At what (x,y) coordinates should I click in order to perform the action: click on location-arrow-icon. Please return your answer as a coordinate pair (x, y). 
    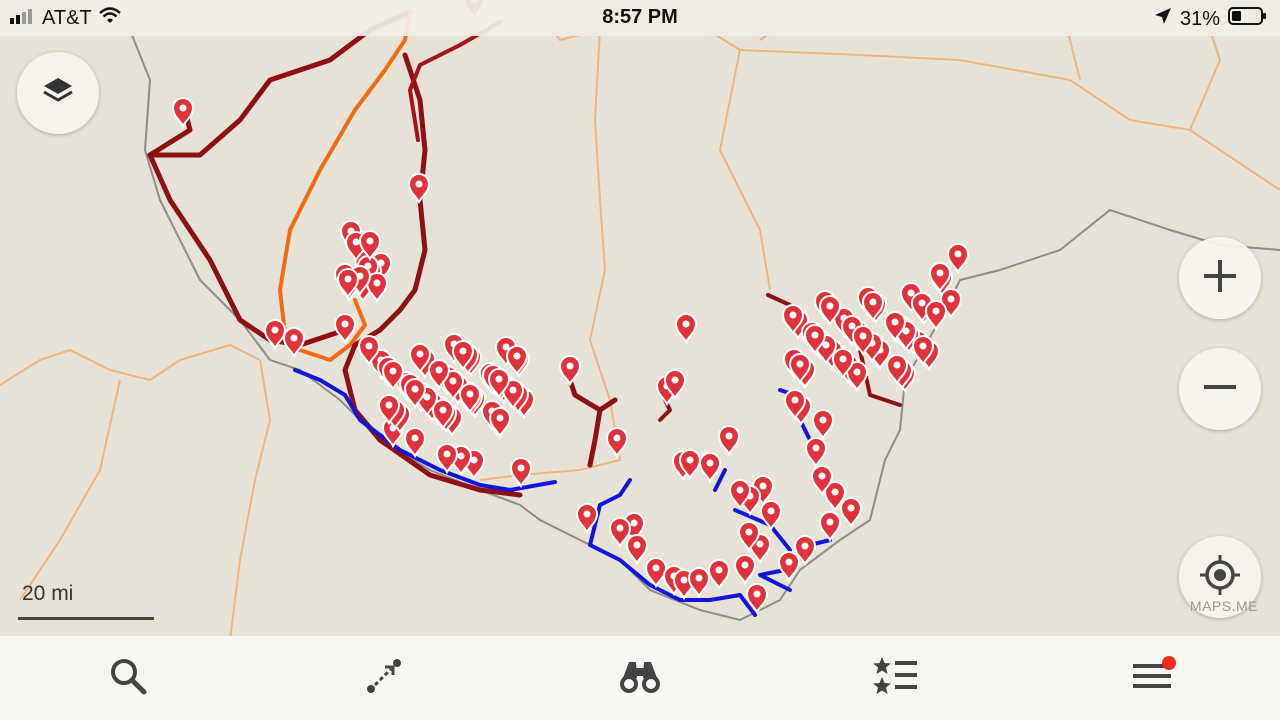
    Looking at the image, I should click on (1163, 19).